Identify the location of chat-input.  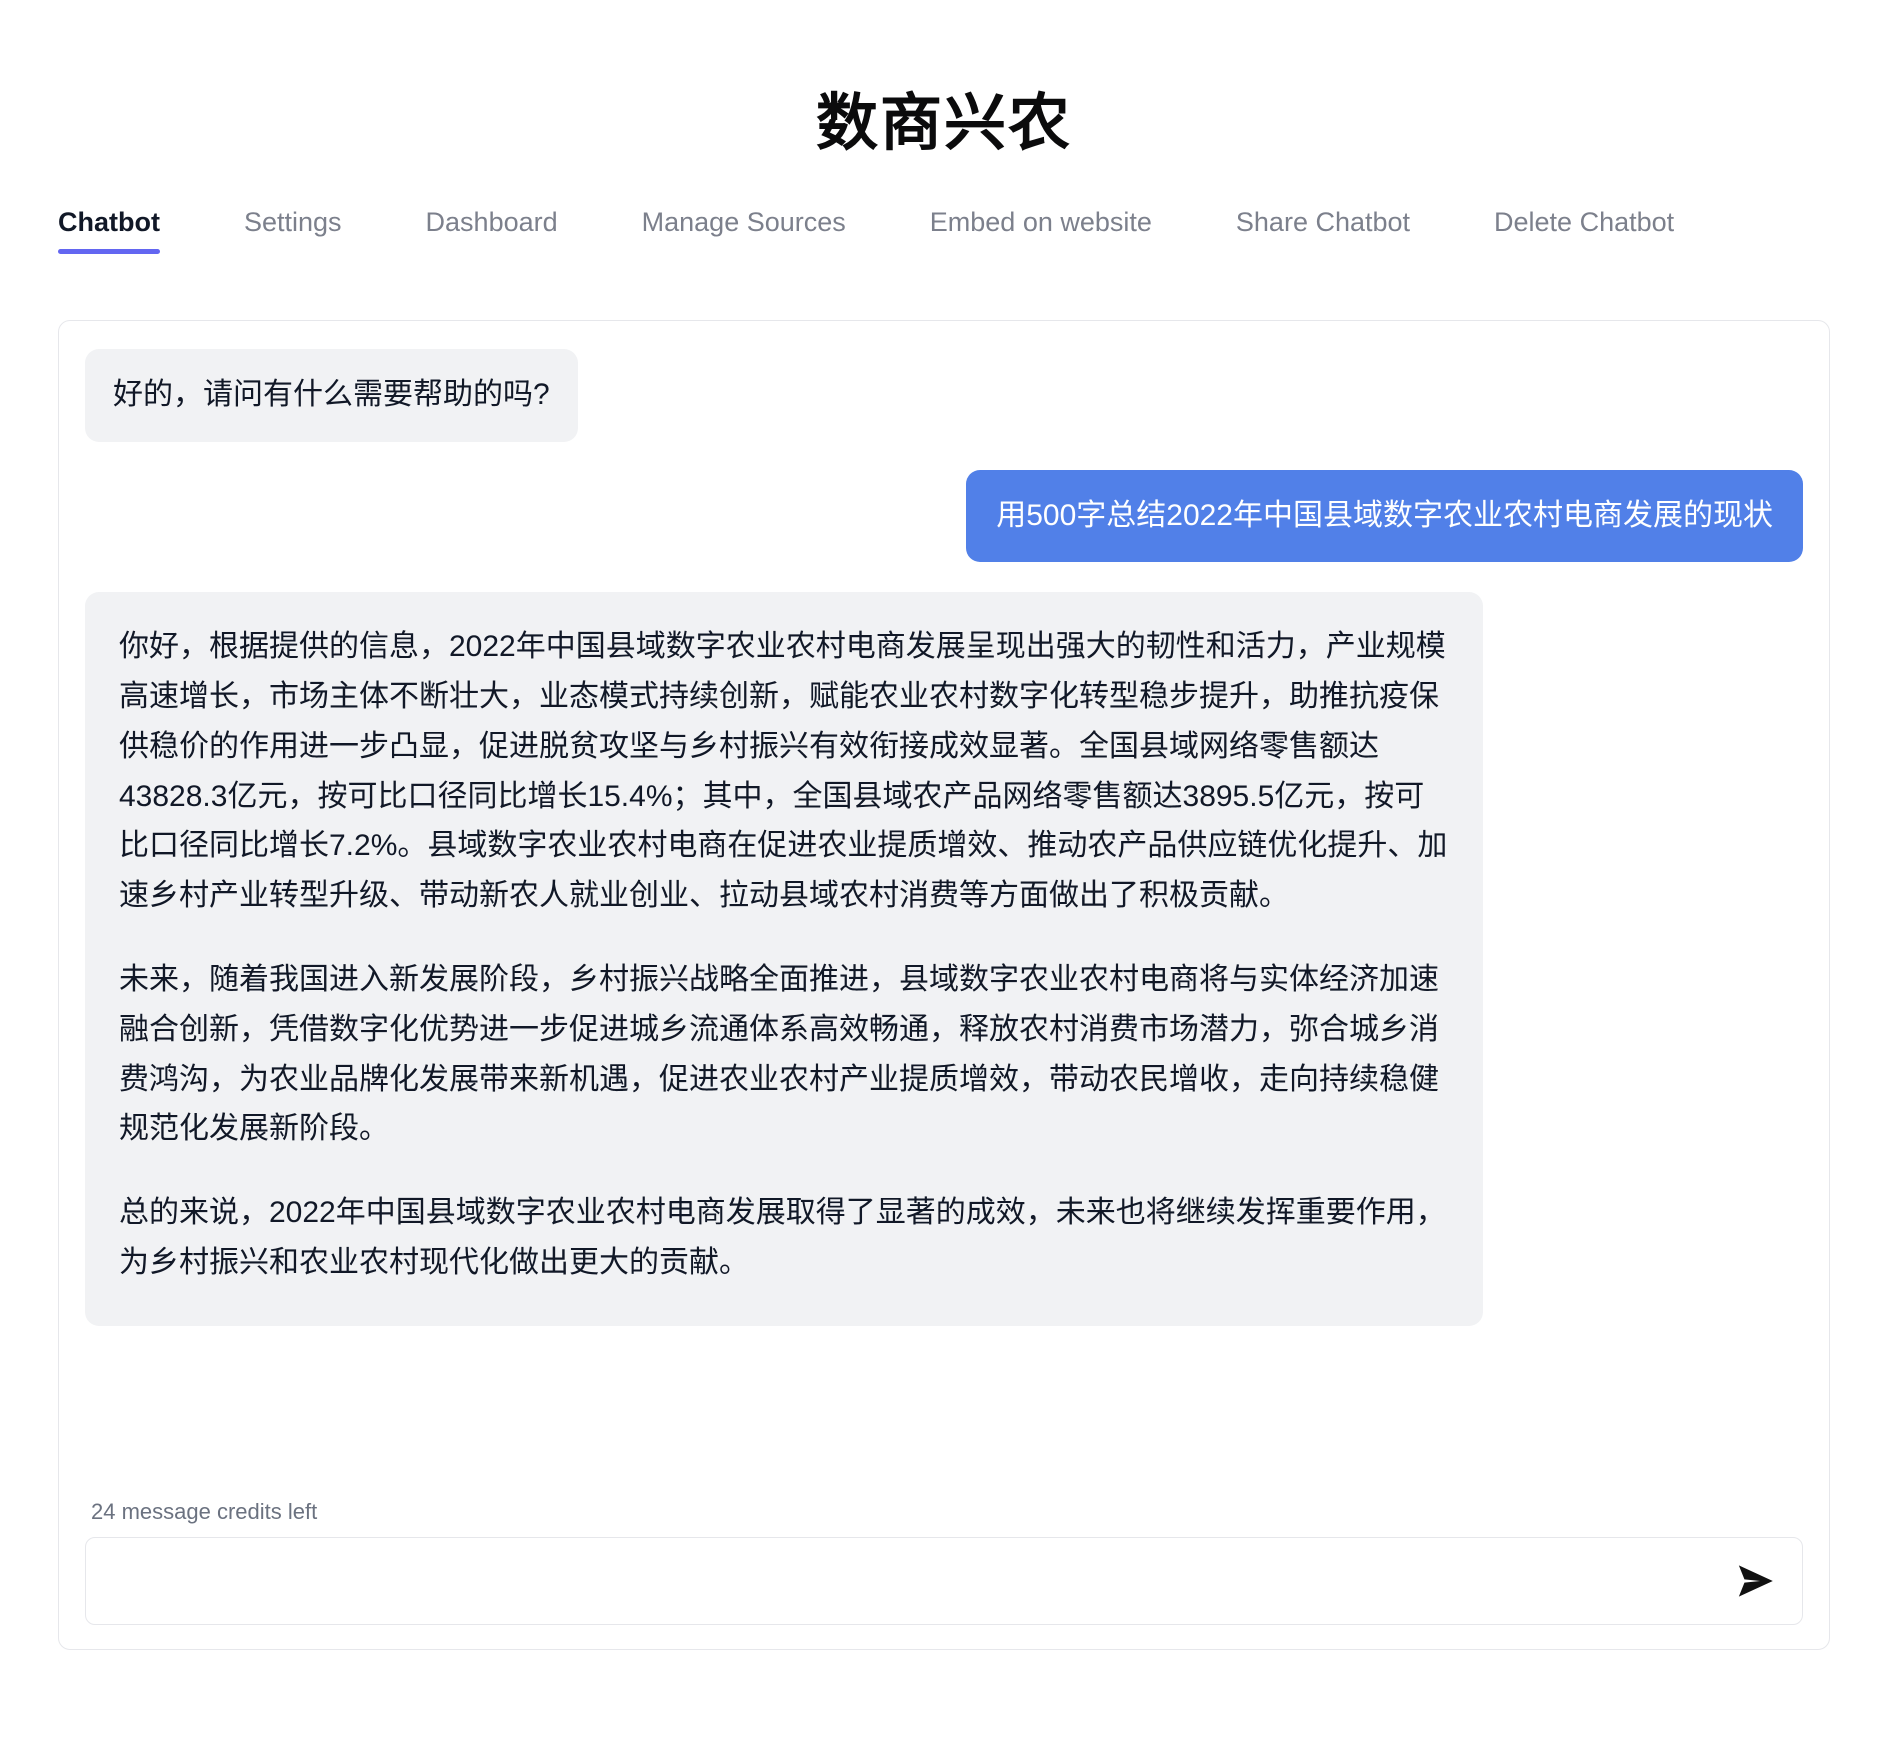
(915, 1580).